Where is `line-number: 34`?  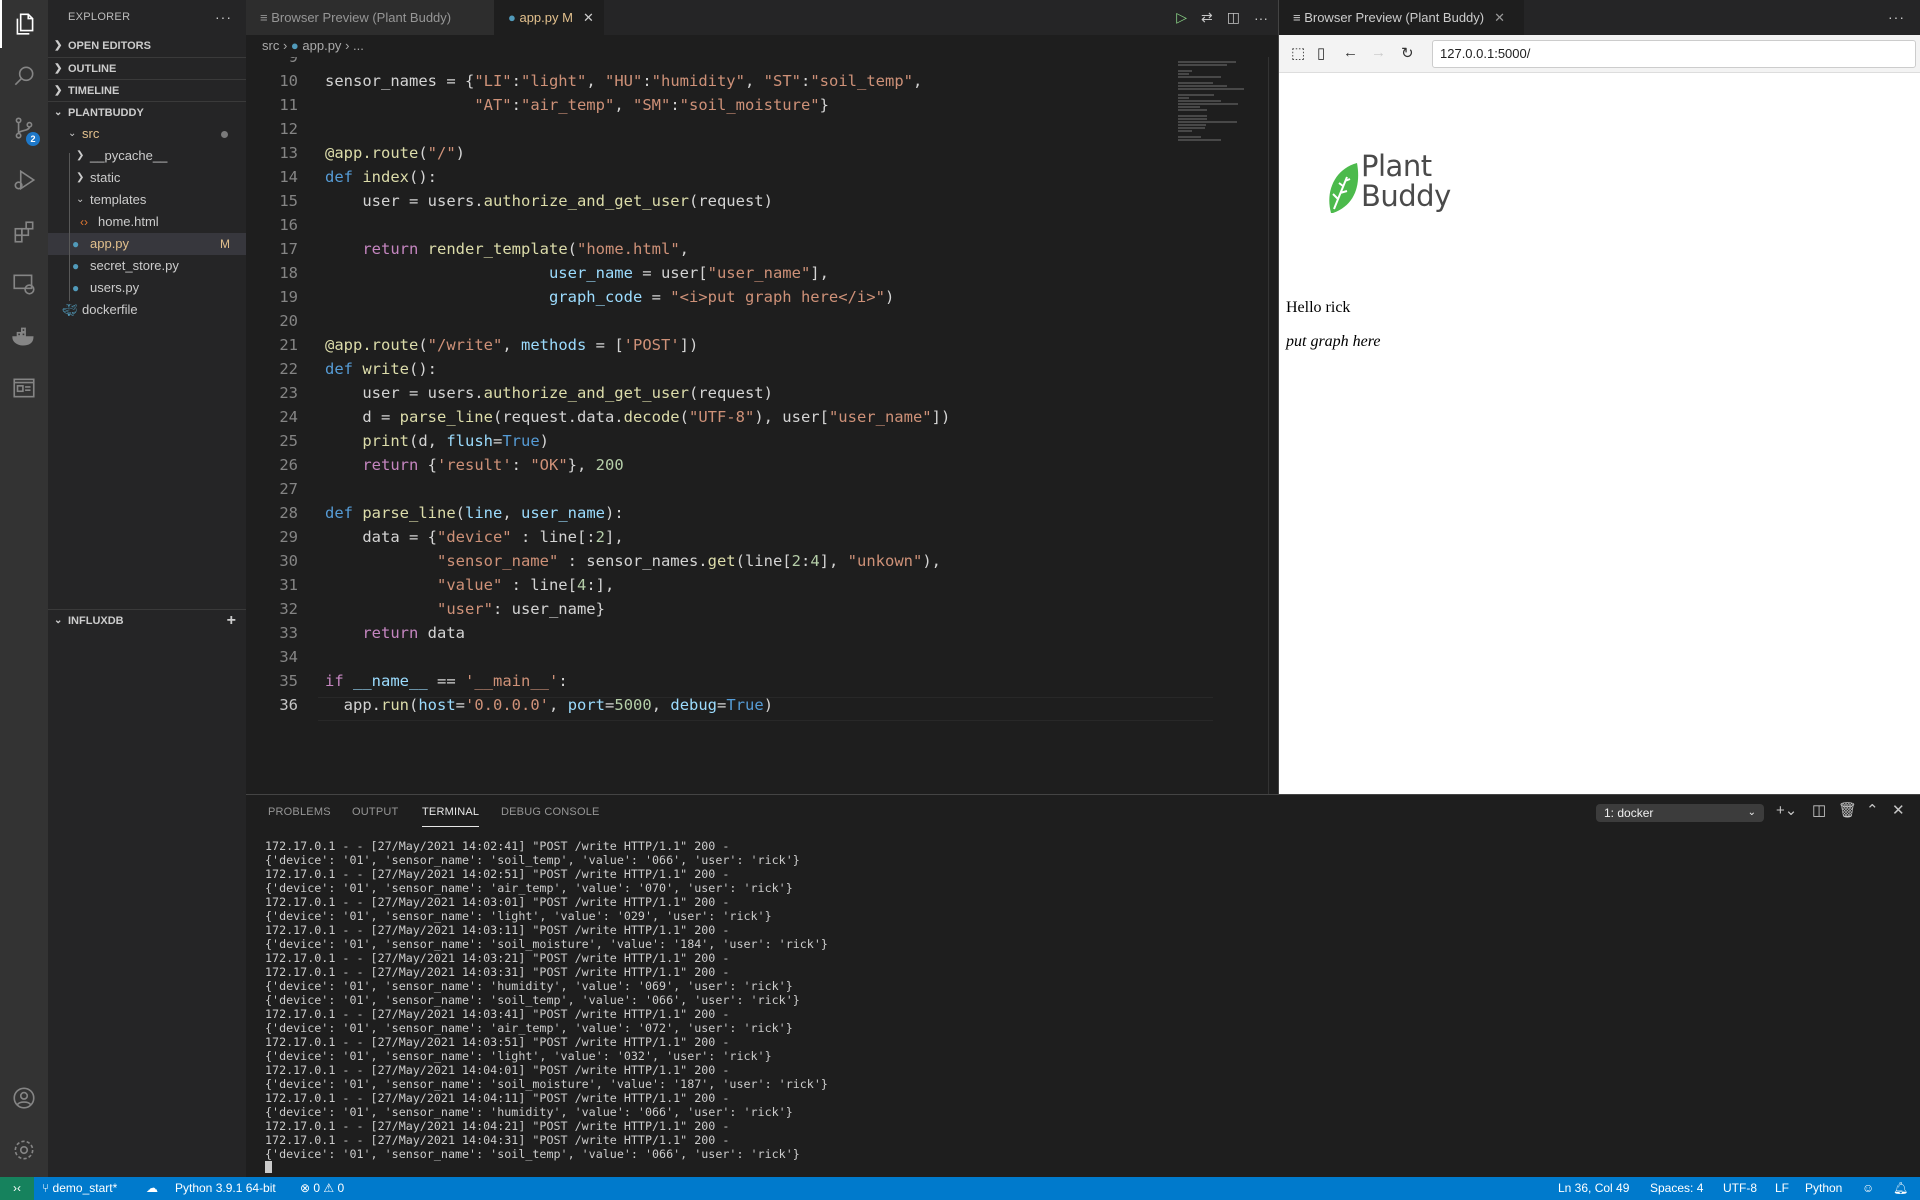 line-number: 34 is located at coordinates (288, 657).